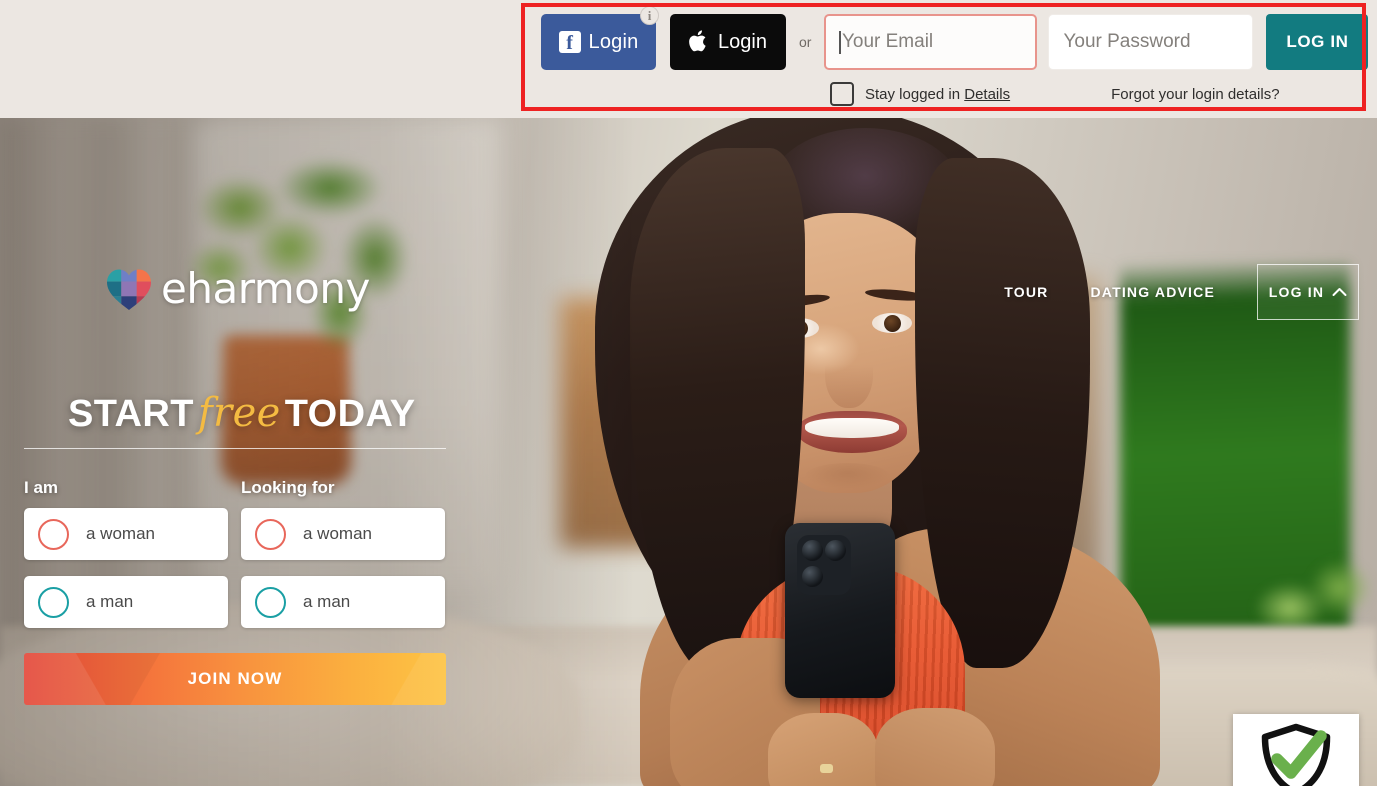 The height and width of the screenshot is (786, 1377). I want to click on forgot-login-link: Forgot your login details?, so click(1195, 94).